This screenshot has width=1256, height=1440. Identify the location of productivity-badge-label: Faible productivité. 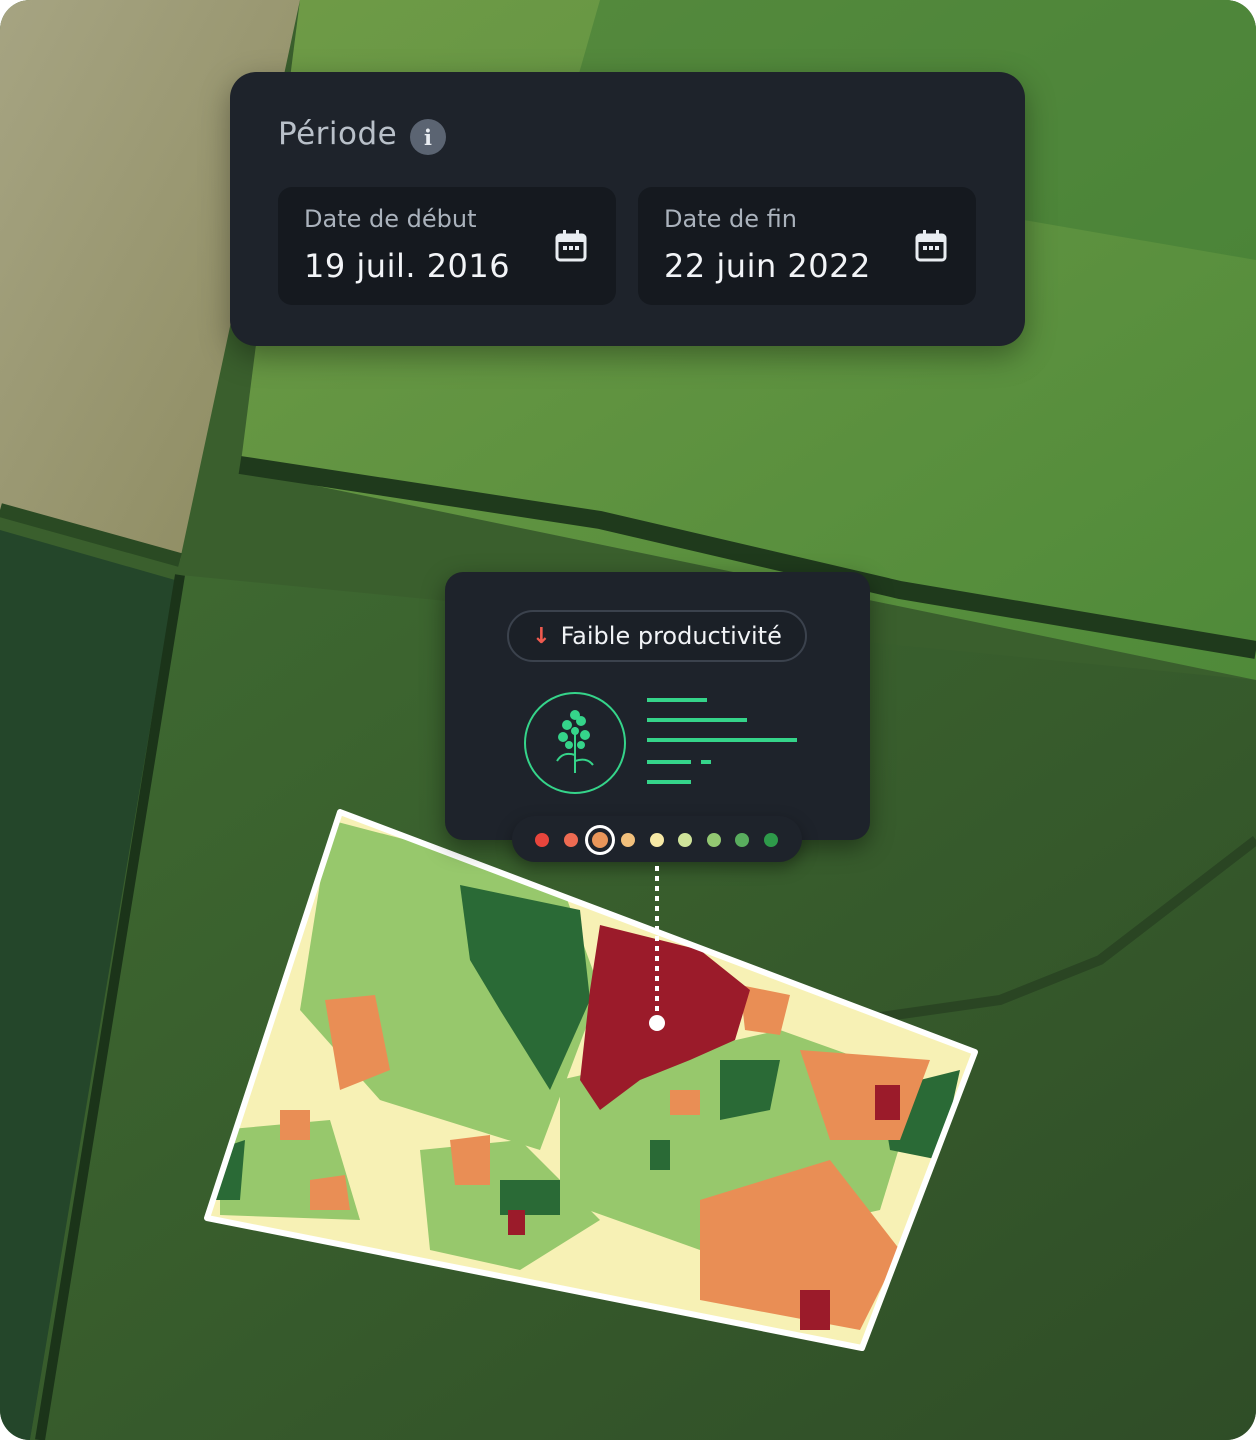
(671, 636).